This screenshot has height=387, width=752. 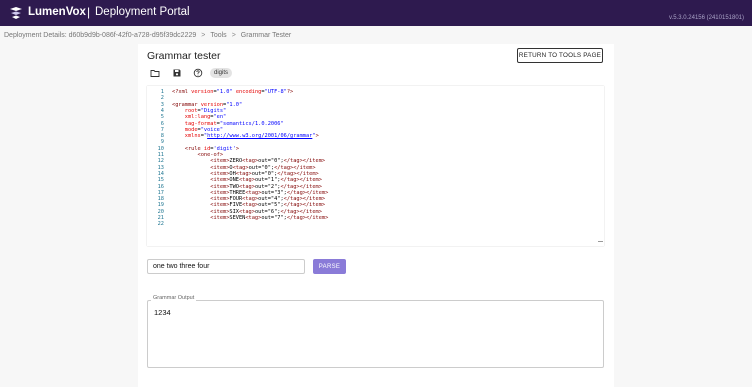 What do you see at coordinates (162, 123) in the screenshot?
I see `line-number: 6` at bounding box center [162, 123].